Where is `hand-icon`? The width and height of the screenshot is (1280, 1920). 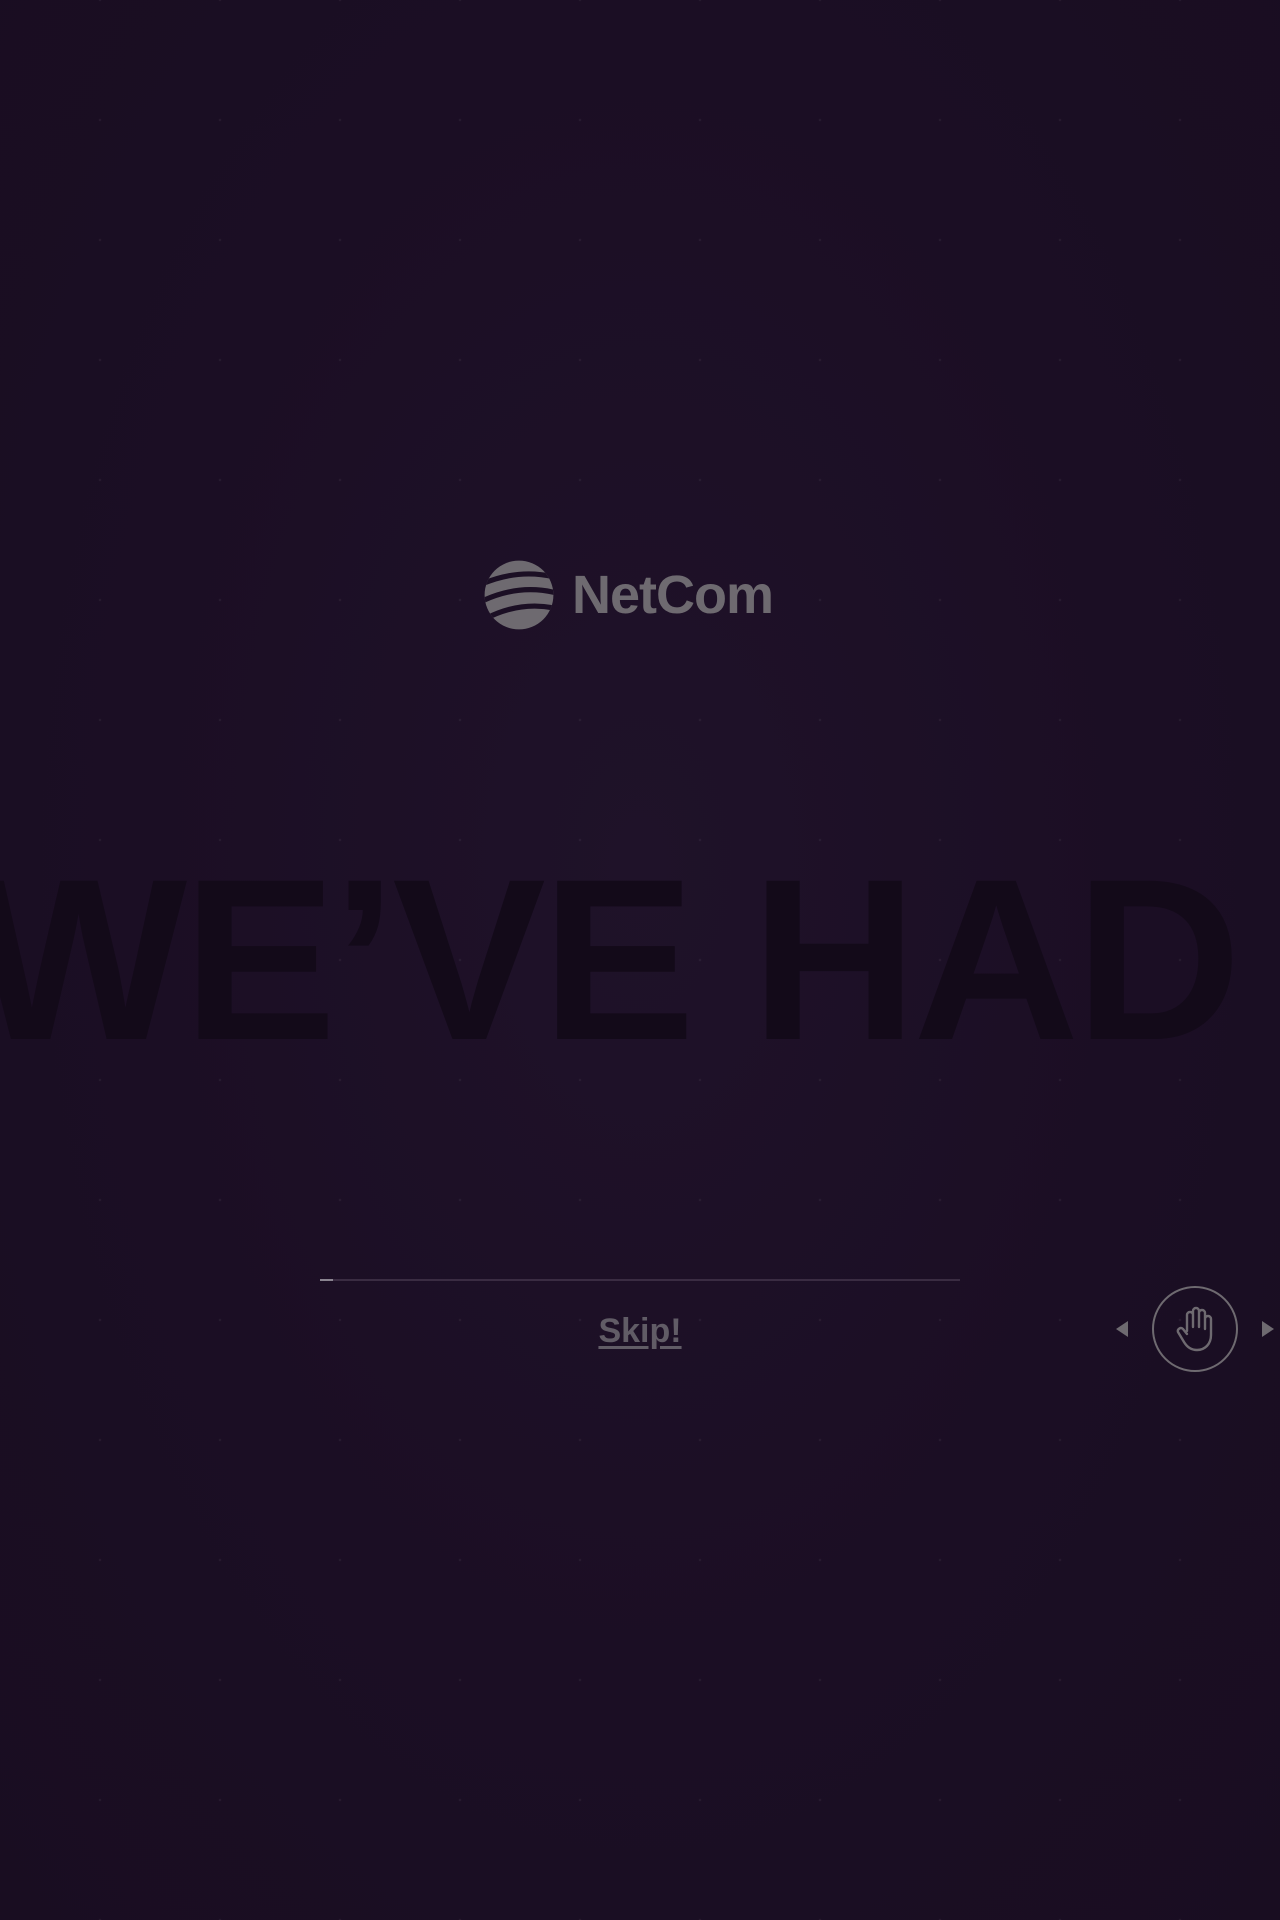 hand-icon is located at coordinates (1194, 1329).